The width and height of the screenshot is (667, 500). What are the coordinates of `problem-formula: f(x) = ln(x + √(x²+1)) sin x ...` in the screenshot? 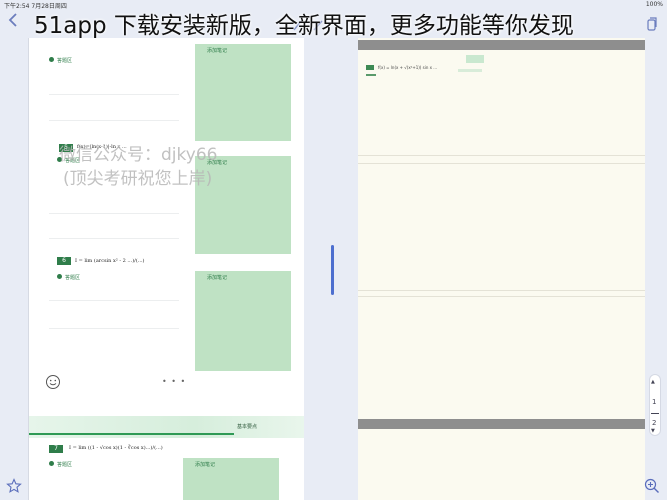 It's located at (408, 67).